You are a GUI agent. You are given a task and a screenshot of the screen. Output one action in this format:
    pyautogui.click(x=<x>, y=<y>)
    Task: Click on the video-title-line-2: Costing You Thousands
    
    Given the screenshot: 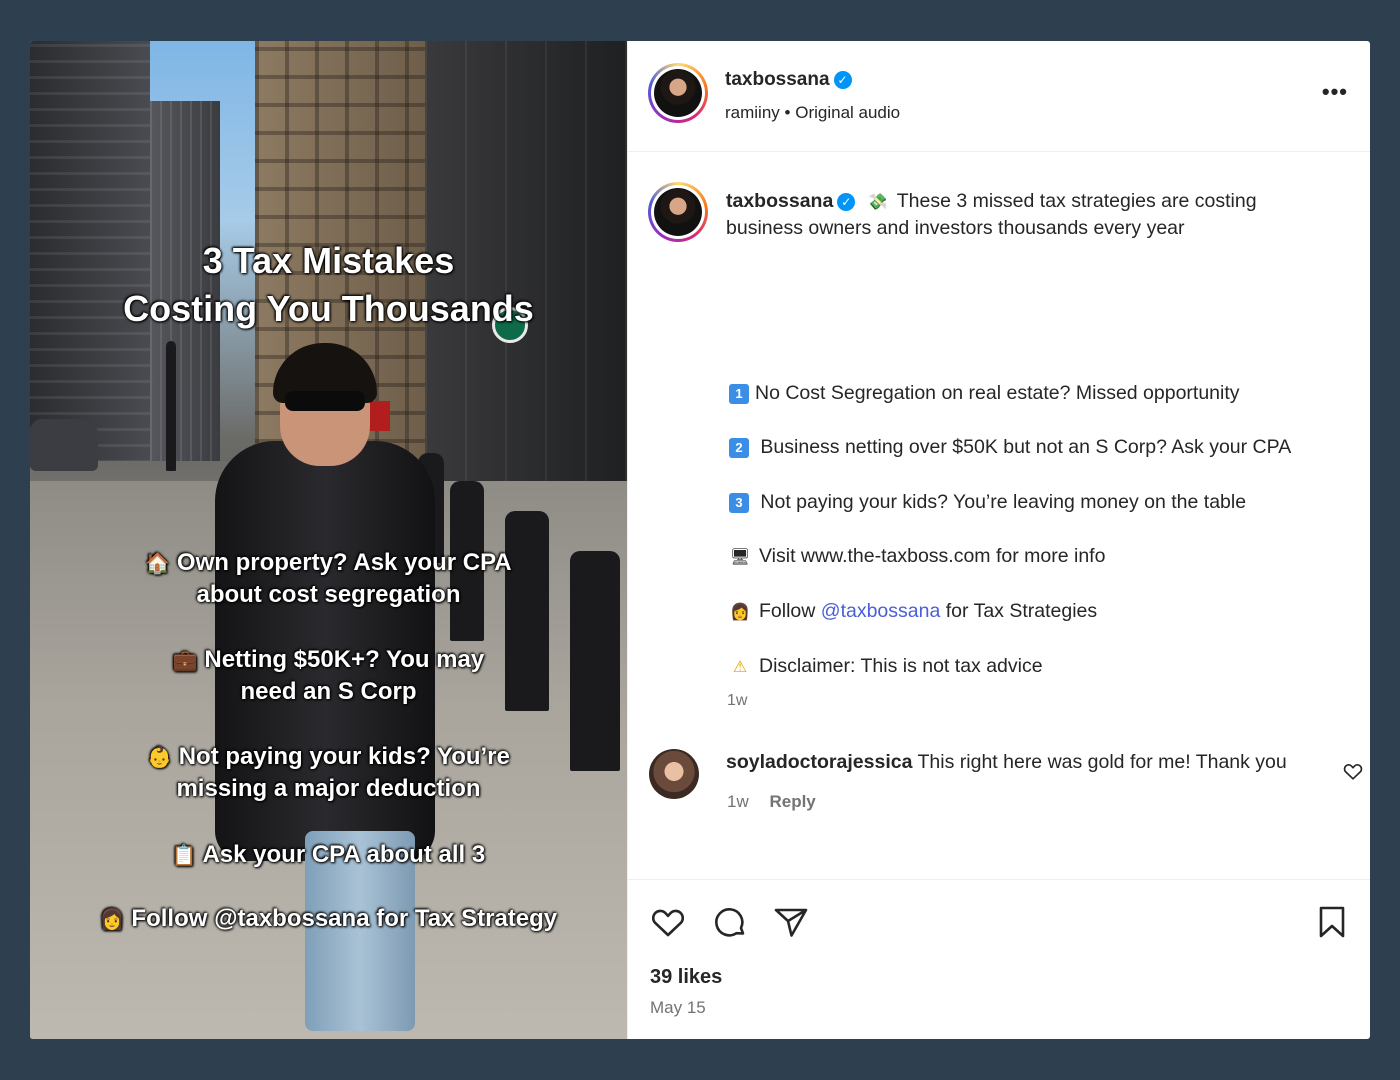 What is the action you would take?
    pyautogui.click(x=328, y=308)
    